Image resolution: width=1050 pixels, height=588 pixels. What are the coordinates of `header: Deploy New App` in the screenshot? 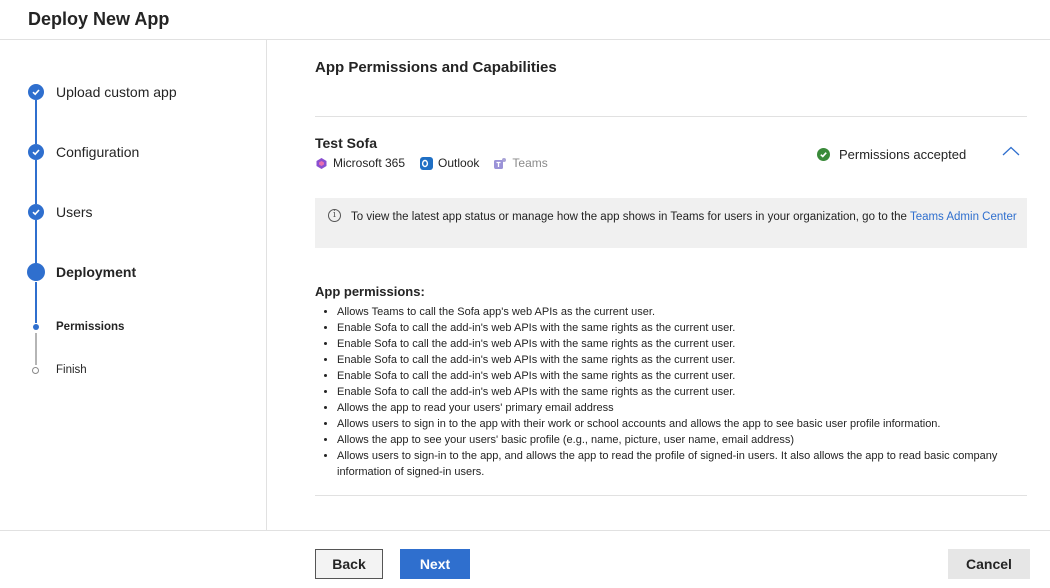 It's located at (525, 20).